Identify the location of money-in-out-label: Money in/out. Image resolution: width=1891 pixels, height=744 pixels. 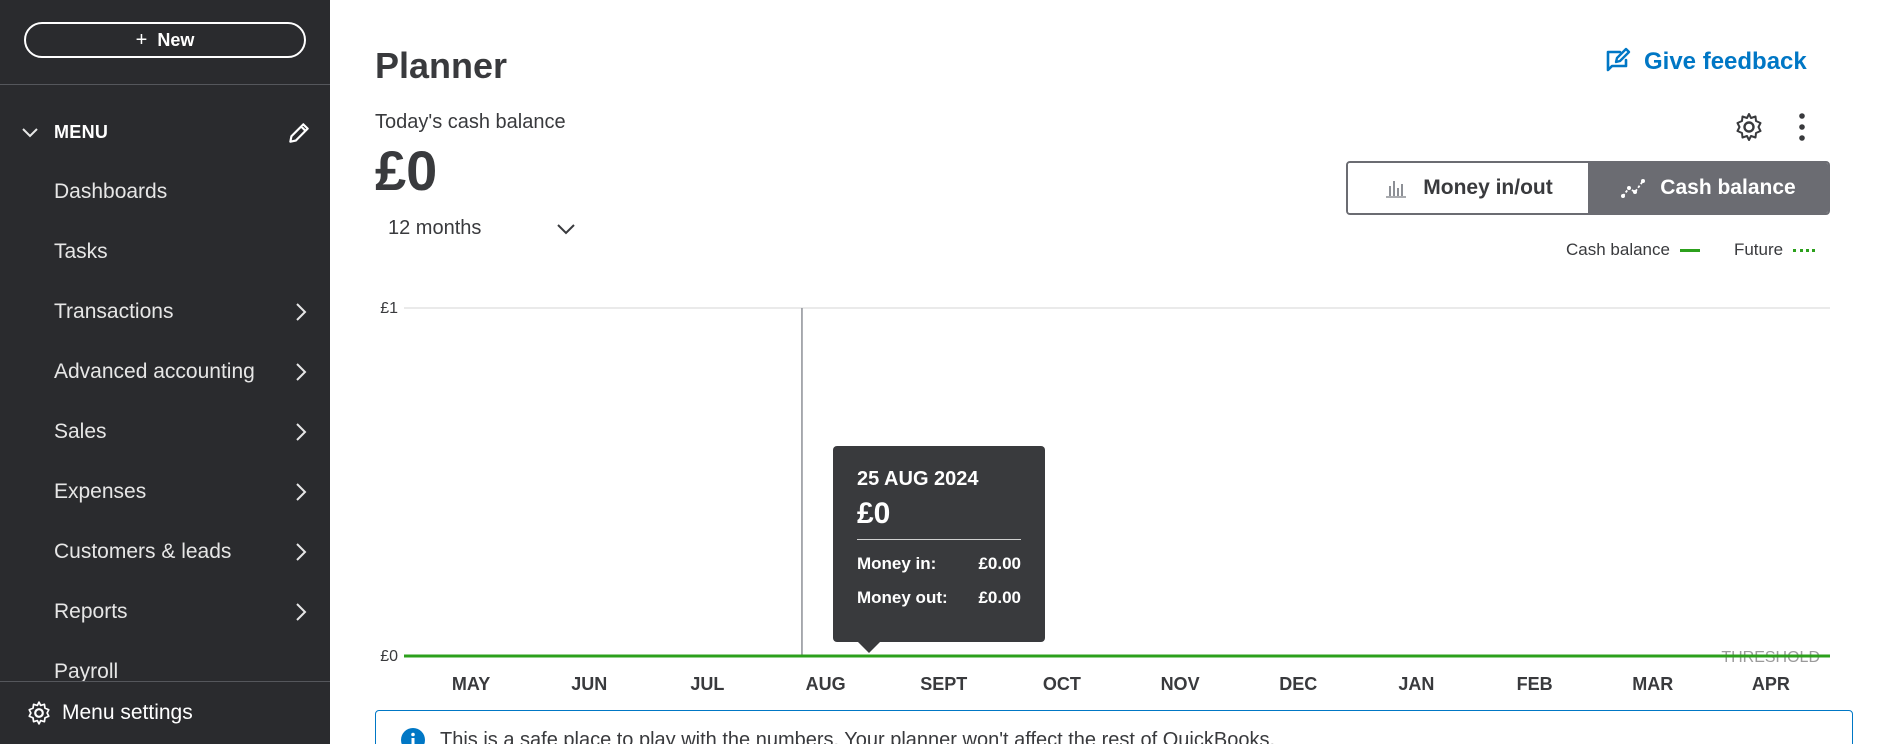
(1488, 187).